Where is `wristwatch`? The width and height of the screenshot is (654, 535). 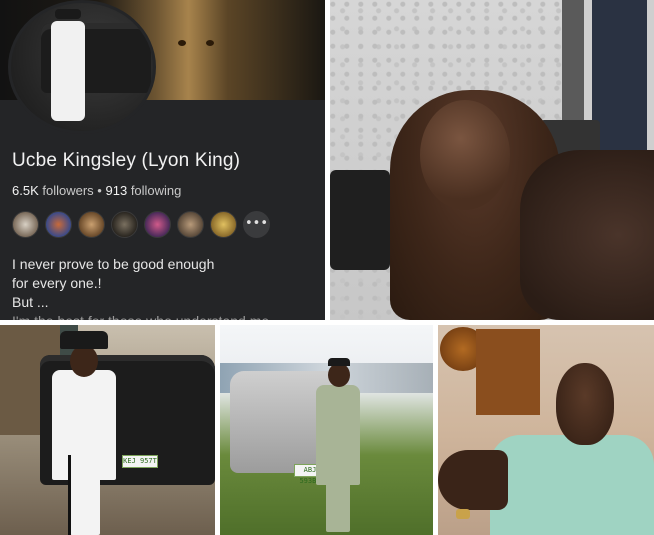 wristwatch is located at coordinates (463, 514).